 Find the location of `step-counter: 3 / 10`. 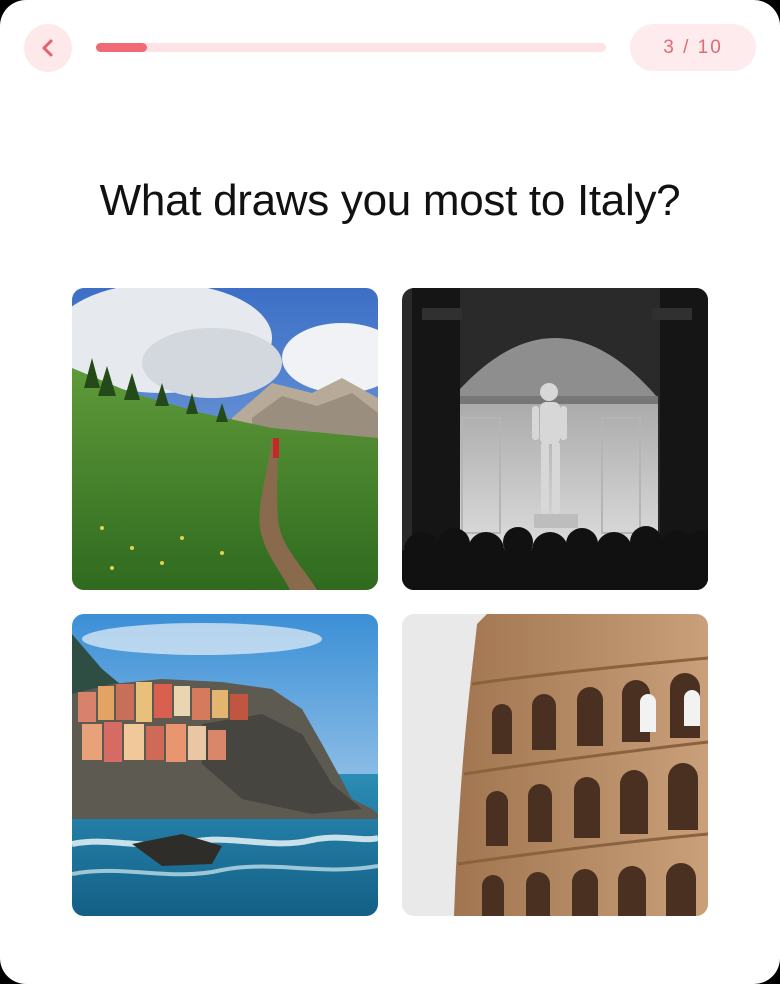

step-counter: 3 / 10 is located at coordinates (693, 47).